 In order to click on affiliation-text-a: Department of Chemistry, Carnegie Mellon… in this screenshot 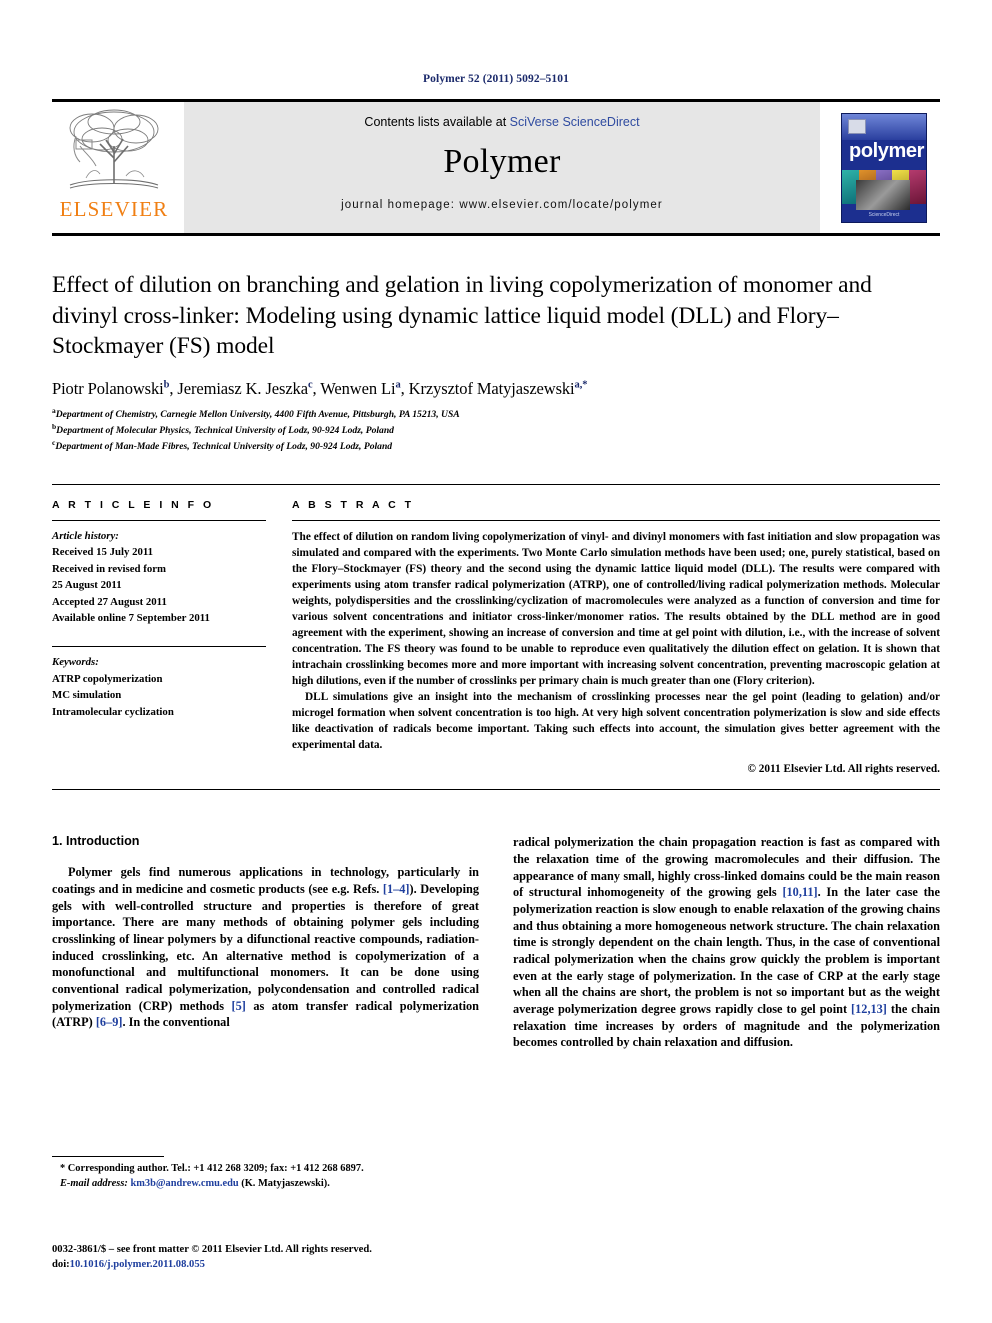, I will do `click(257, 414)`.